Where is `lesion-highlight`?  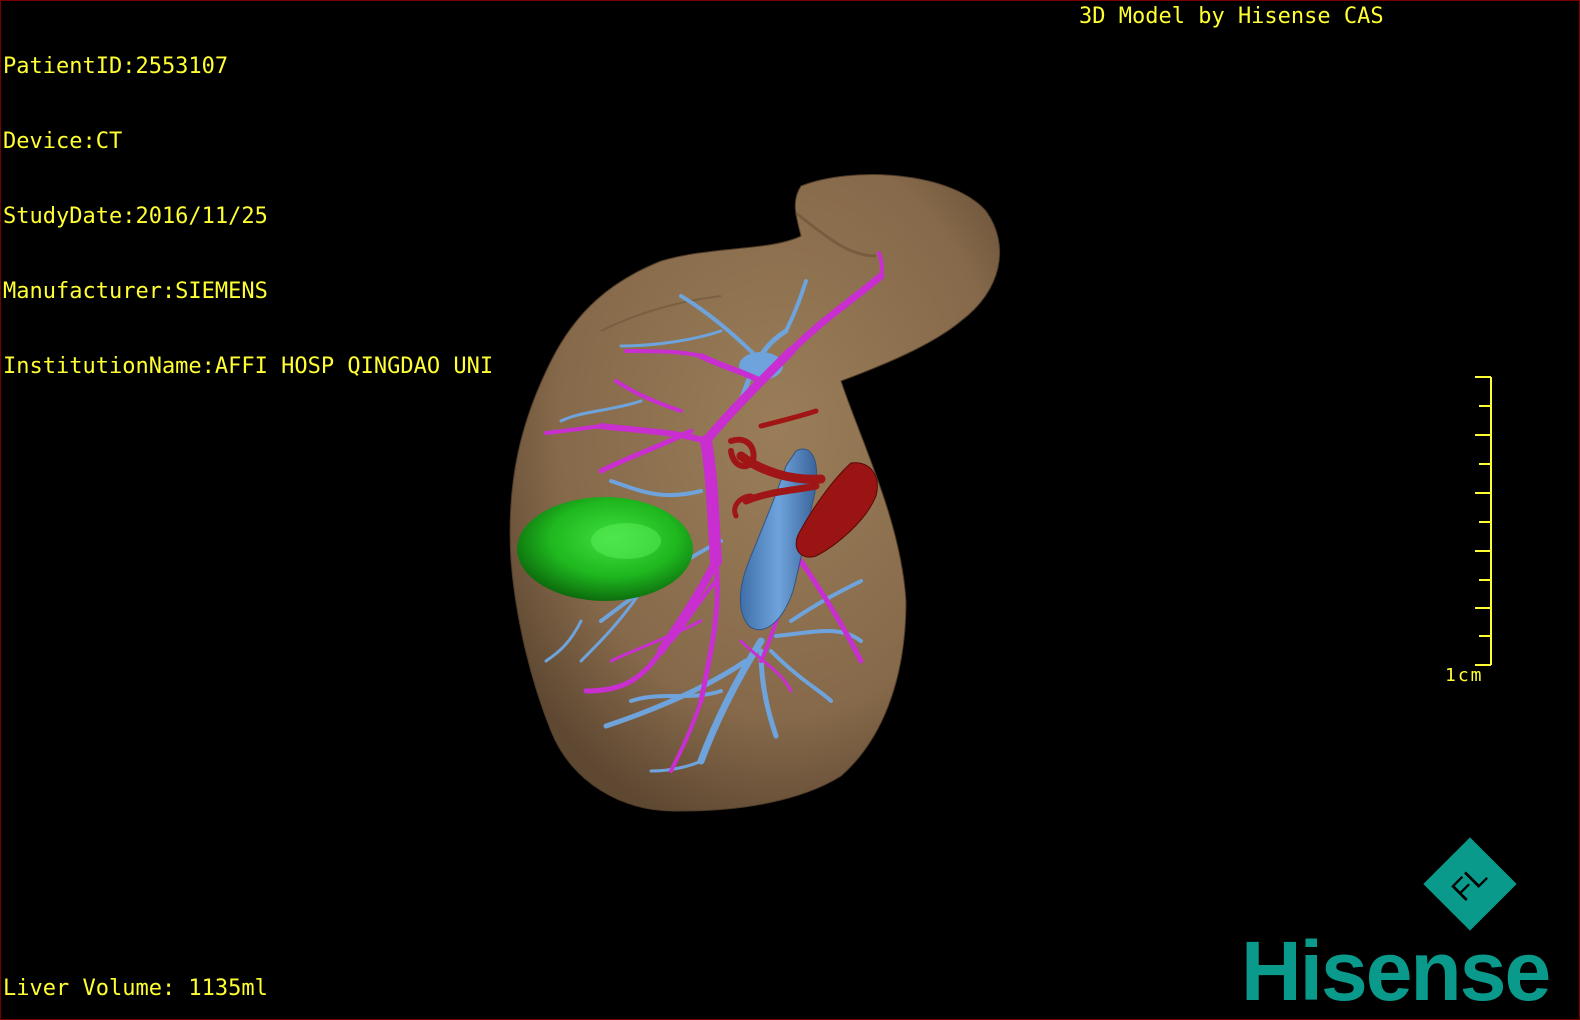
lesion-highlight is located at coordinates (626, 541).